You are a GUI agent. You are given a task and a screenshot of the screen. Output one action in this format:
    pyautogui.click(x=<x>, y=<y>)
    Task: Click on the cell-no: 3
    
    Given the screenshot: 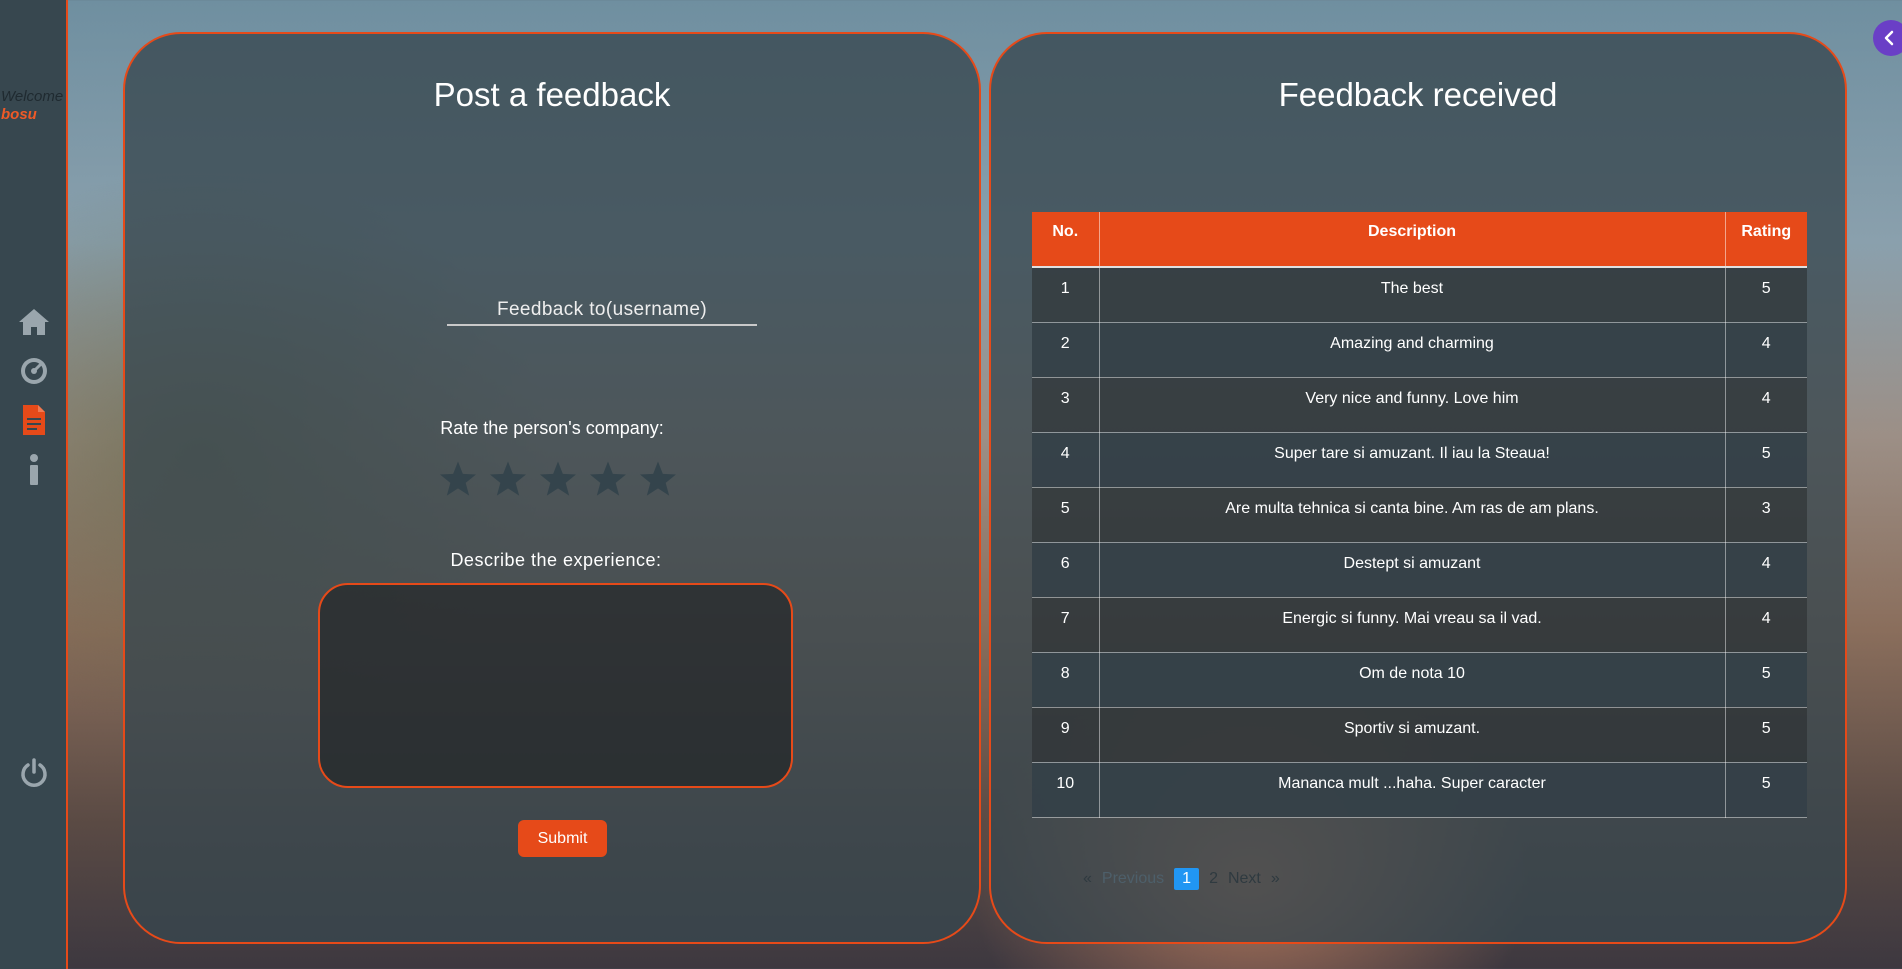 What is the action you would take?
    pyautogui.click(x=1066, y=405)
    